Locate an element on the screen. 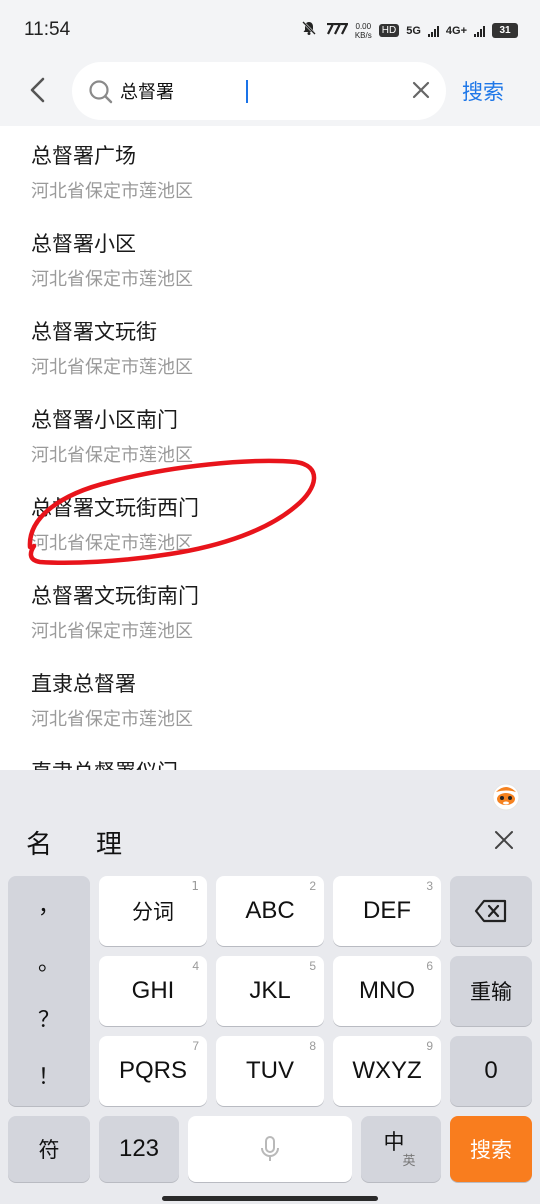  key-number: 9 is located at coordinates (429, 1046).